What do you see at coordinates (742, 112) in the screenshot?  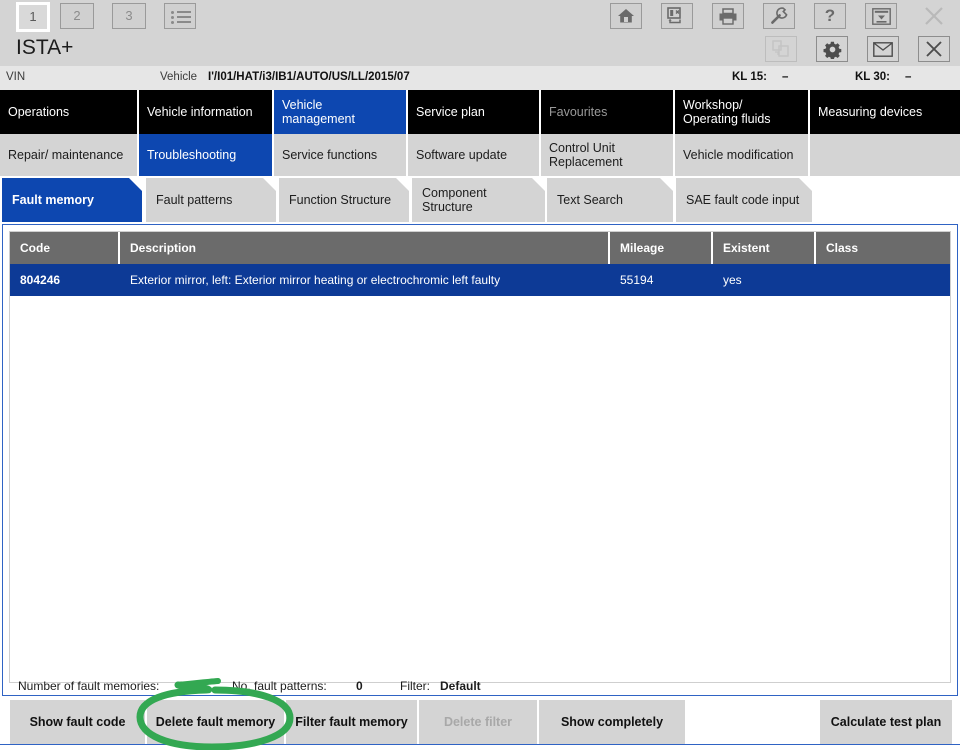 I see `nav-workshop-operating-fluids: Workshop/ Operating fluids` at bounding box center [742, 112].